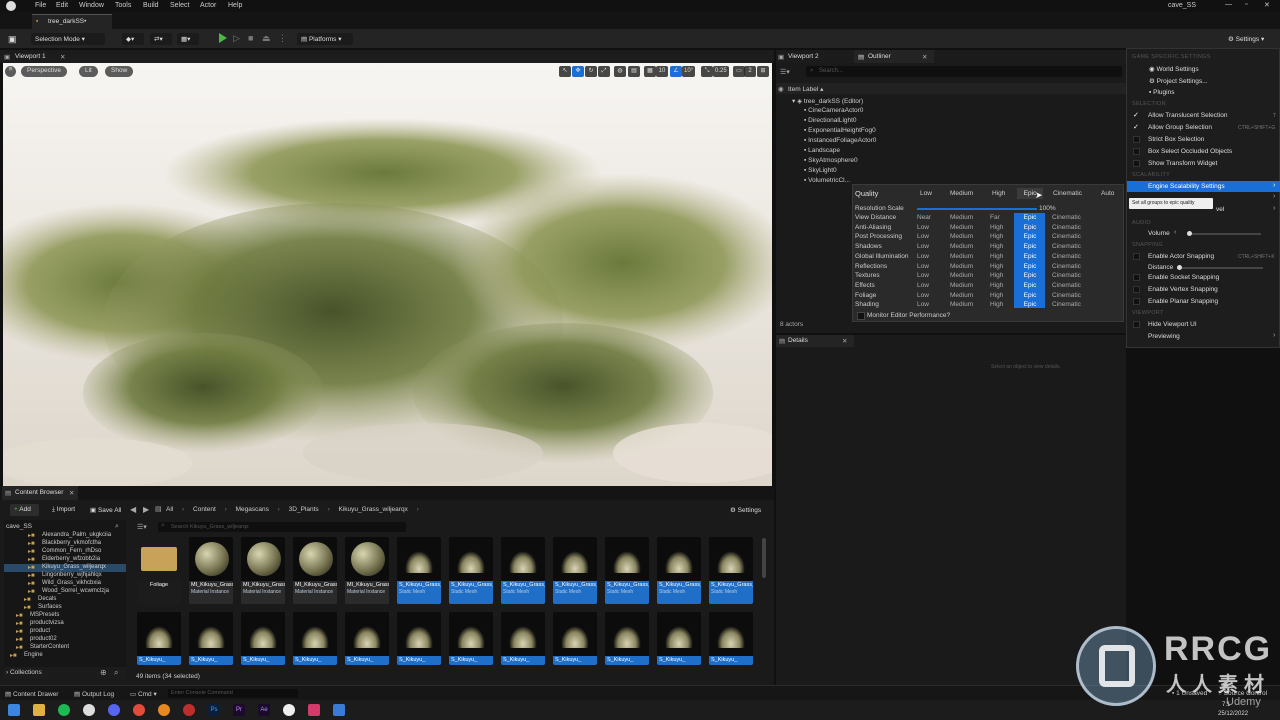 The image size is (1280, 720). What do you see at coordinates (119, 71) in the screenshot?
I see `show-button: Show` at bounding box center [119, 71].